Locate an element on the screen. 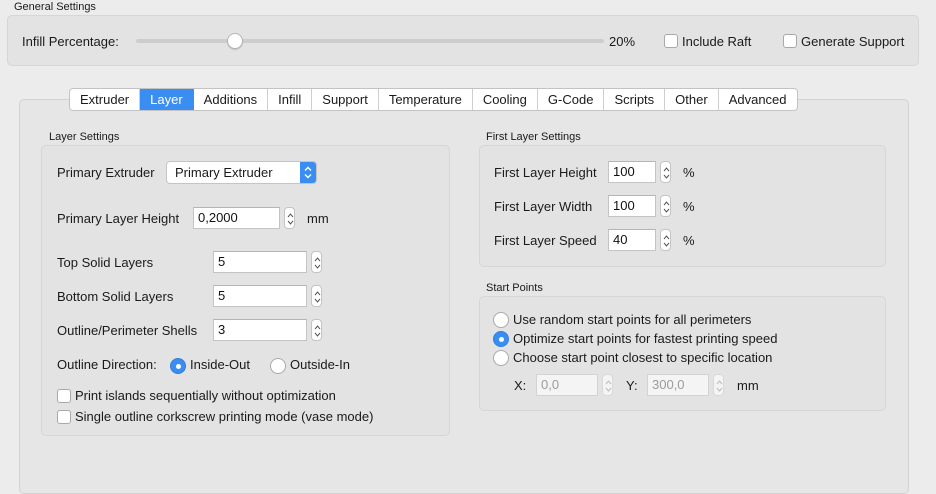  inside-out-radio is located at coordinates (178, 366).